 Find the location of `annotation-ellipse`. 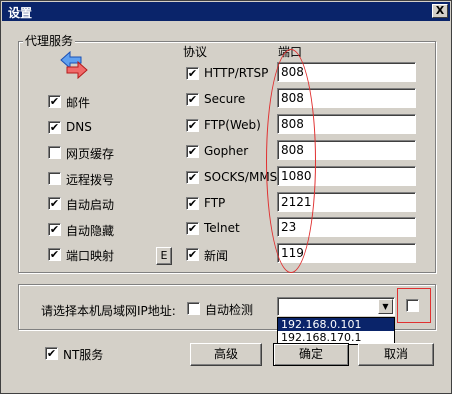

annotation-ellipse is located at coordinates (291, 161).